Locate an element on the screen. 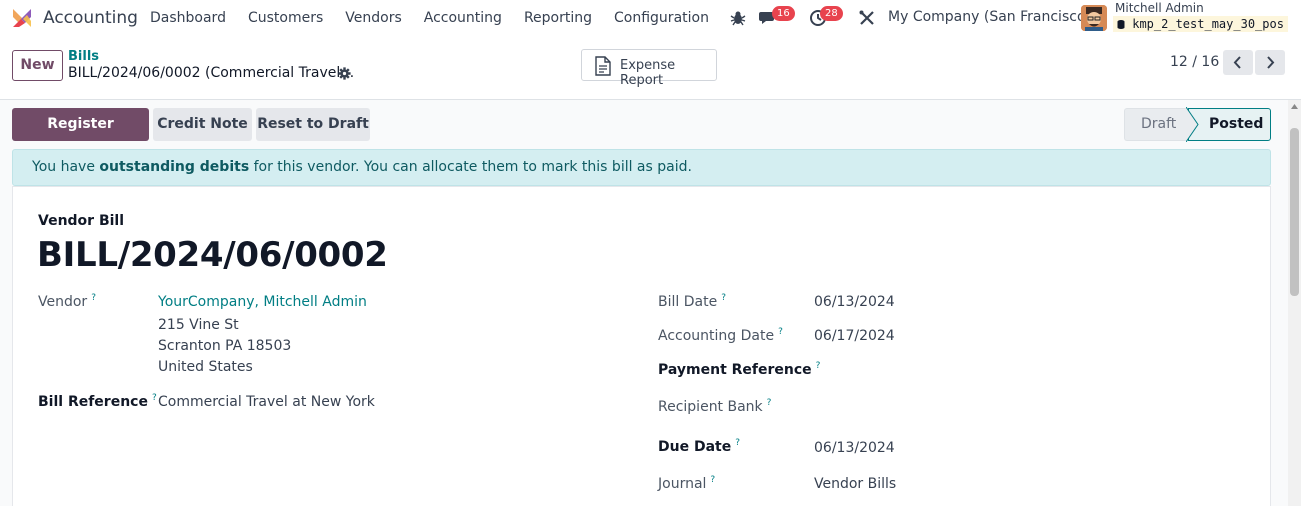 The height and width of the screenshot is (506, 1301). user-avatar-icon is located at coordinates (1094, 18).